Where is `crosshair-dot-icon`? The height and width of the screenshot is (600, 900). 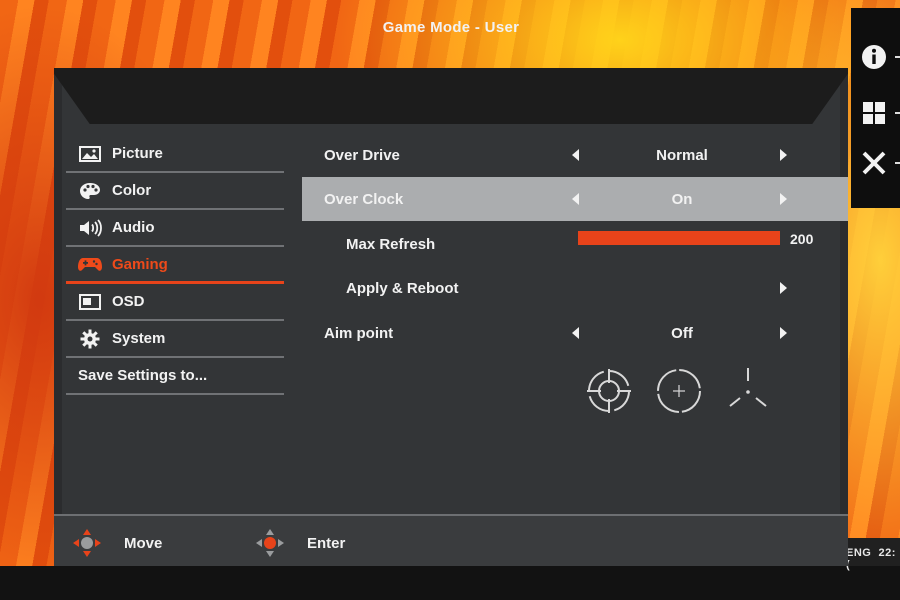 crosshair-dot-icon is located at coordinates (679, 391).